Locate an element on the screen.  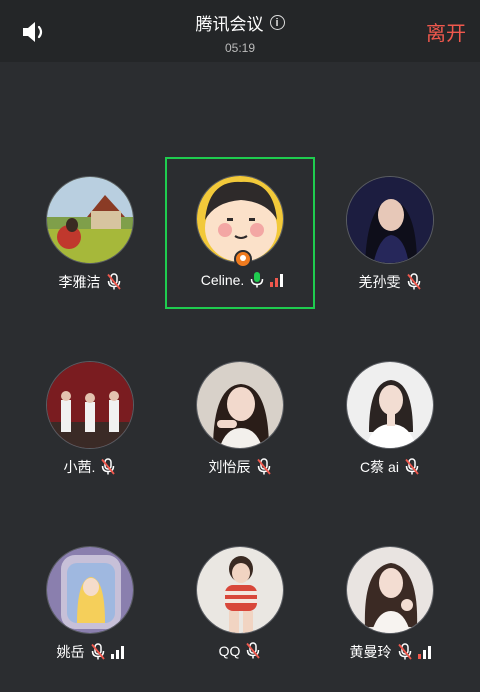
leave-button: 离开 is located at coordinates (446, 31).